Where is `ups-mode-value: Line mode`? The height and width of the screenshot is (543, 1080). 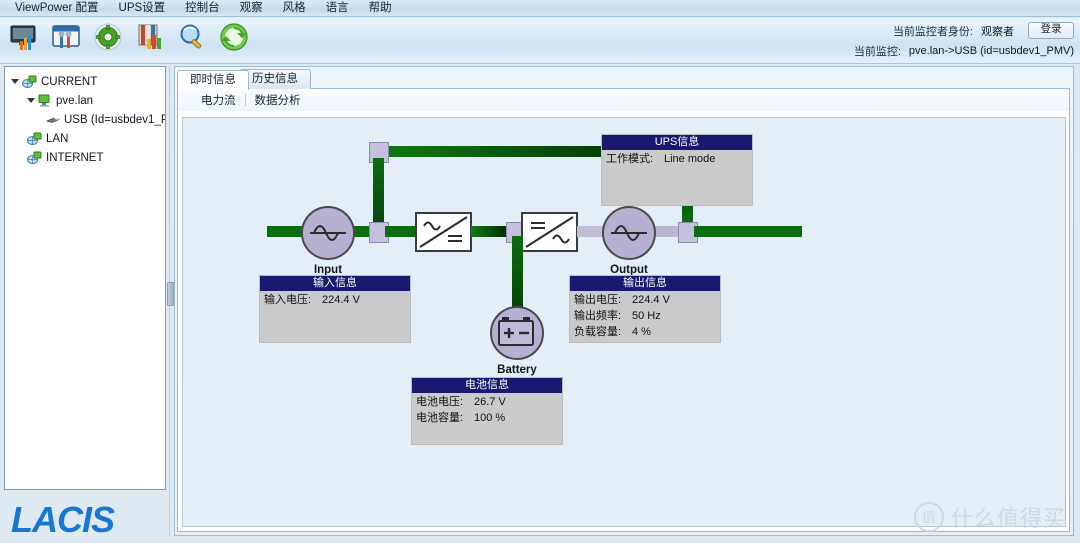 ups-mode-value: Line mode is located at coordinates (690, 159).